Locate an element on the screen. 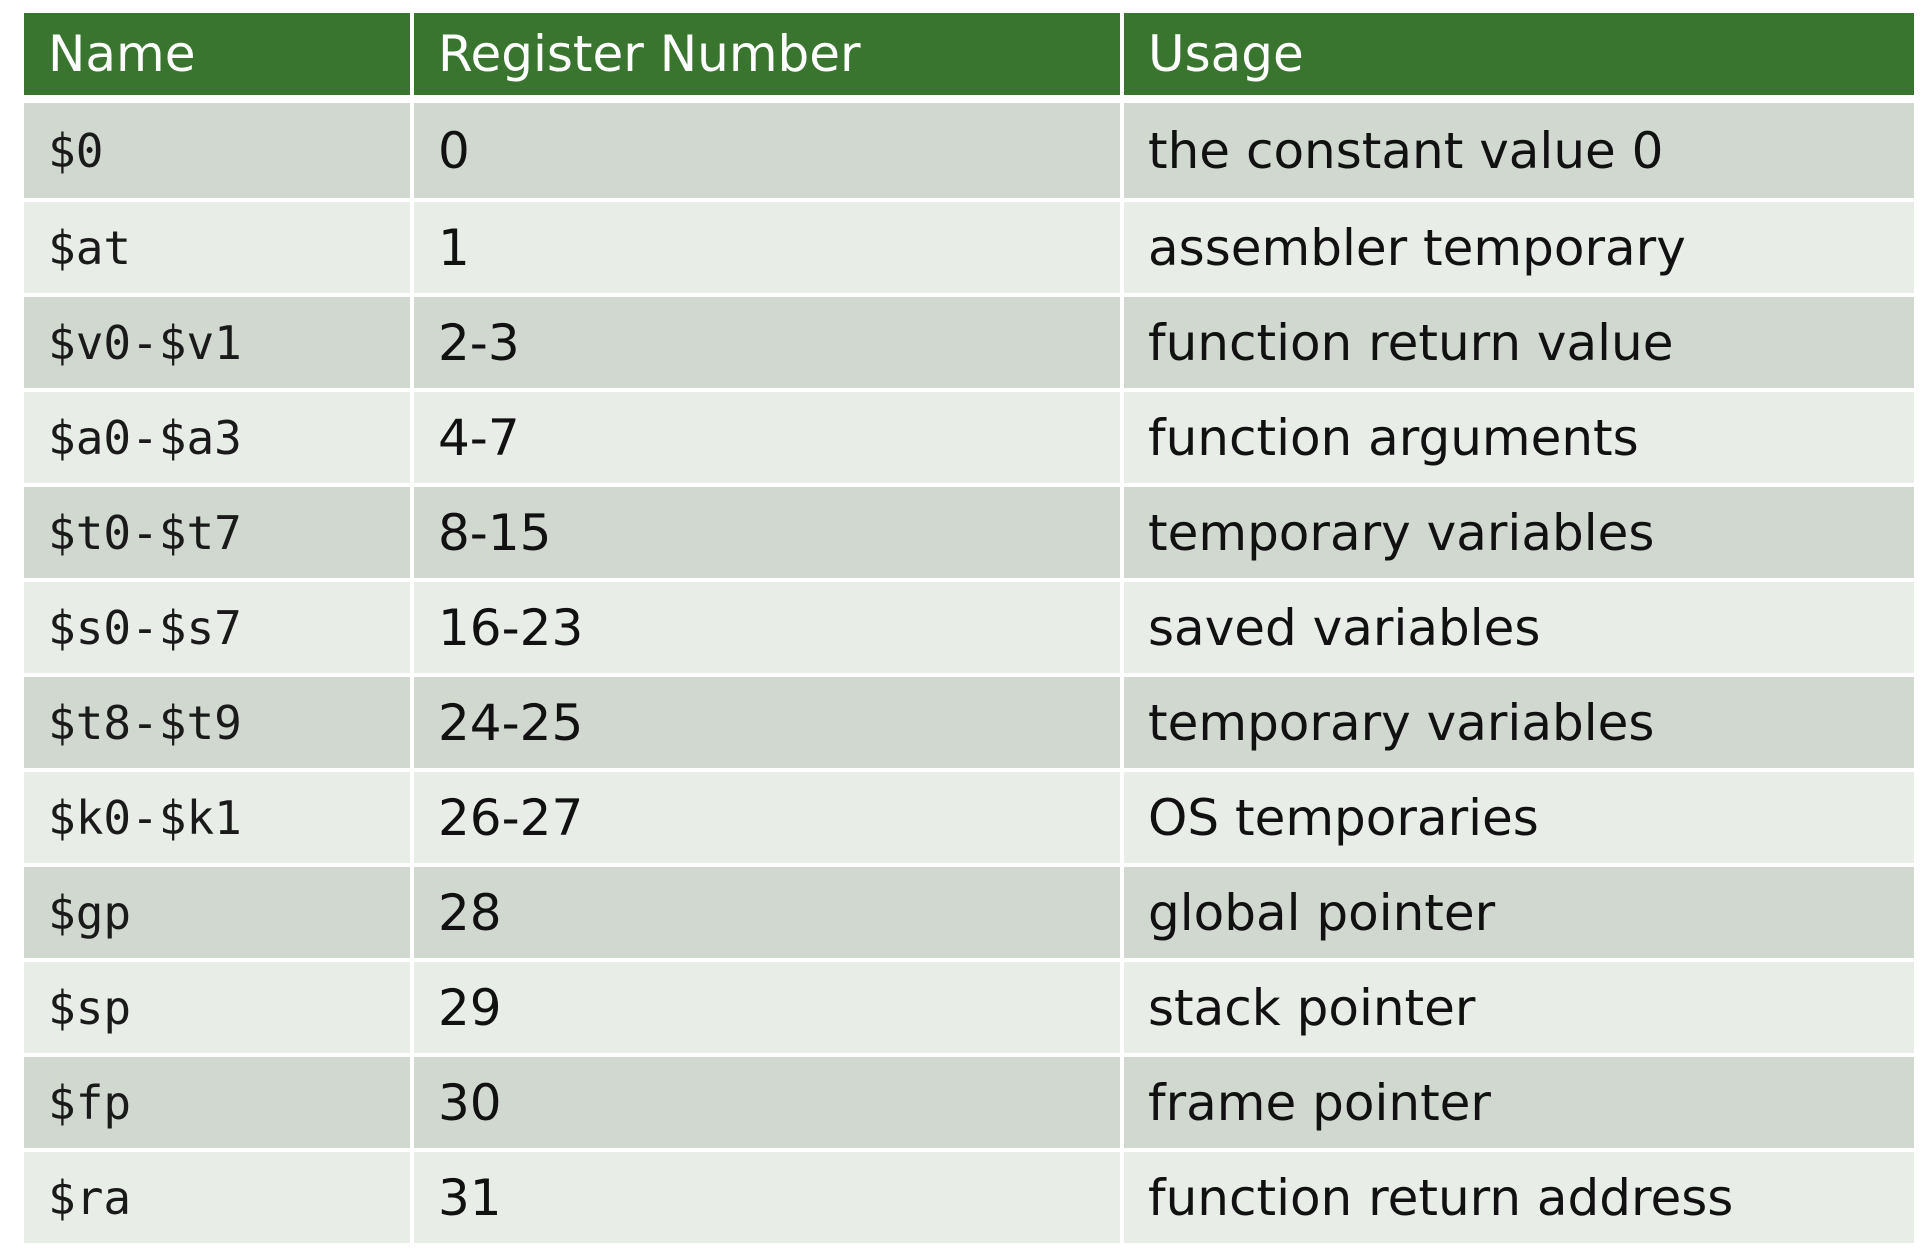 Image resolution: width=1930 pixels, height=1256 pixels. header-row: Name Register Number Usage is located at coordinates (969, 58).